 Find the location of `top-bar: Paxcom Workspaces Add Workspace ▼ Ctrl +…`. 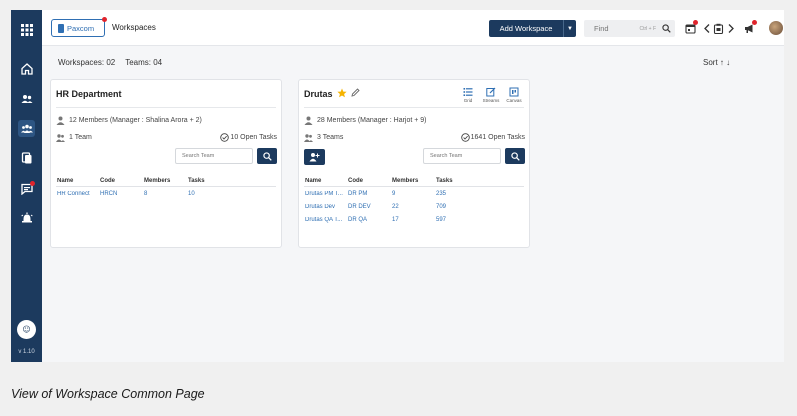

top-bar: Paxcom Workspaces Add Workspace ▼ Ctrl +… is located at coordinates (413, 28).